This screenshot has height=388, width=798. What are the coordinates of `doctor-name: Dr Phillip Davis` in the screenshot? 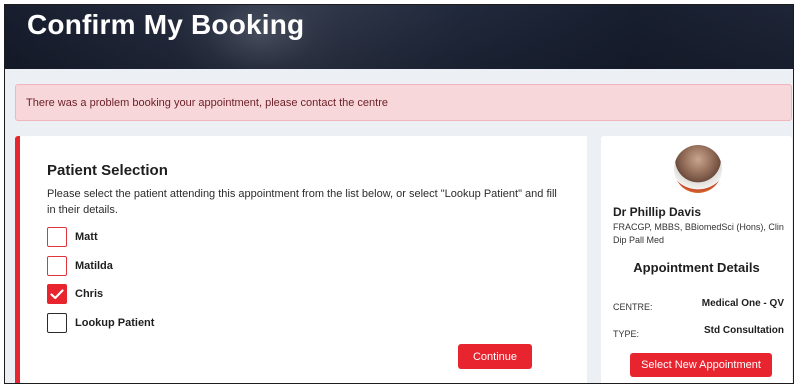 It's located at (657, 212).